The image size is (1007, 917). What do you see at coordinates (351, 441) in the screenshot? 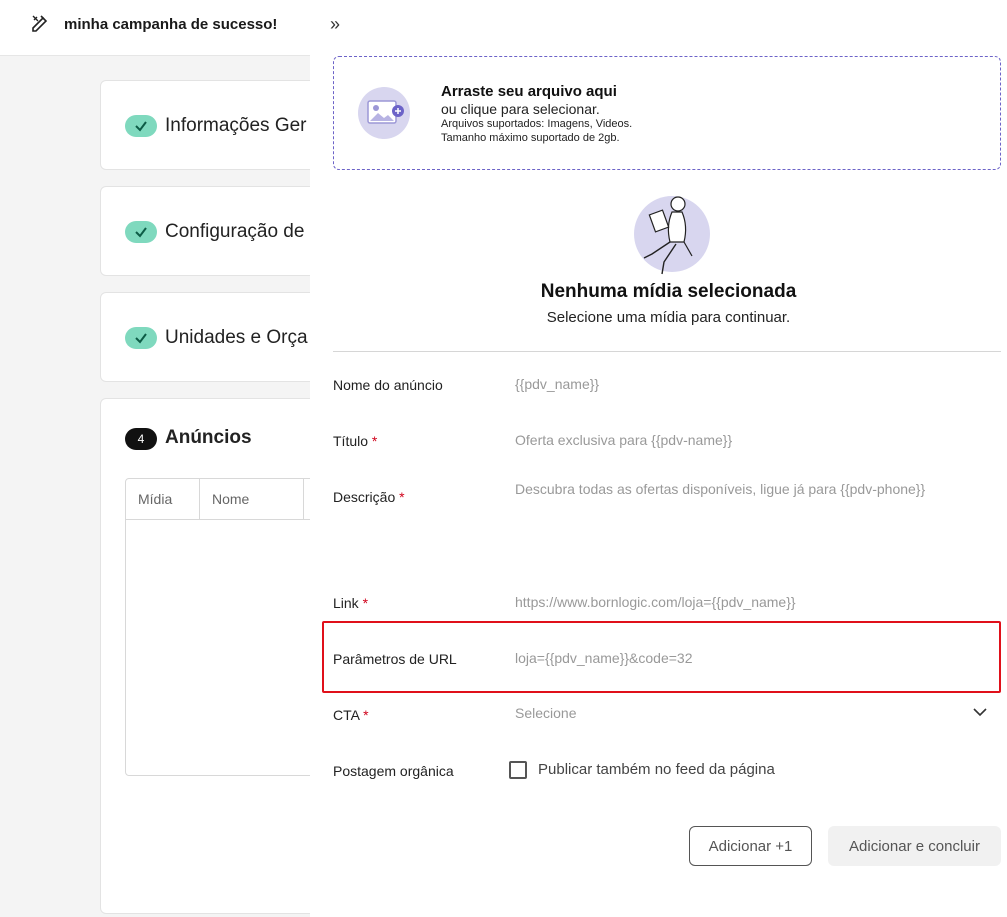
I see `title-label-text: Título` at bounding box center [351, 441].